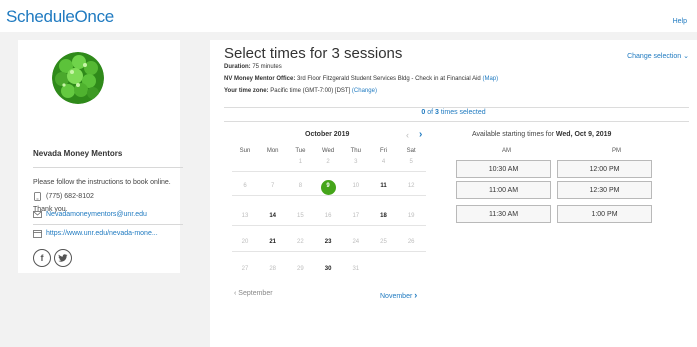 The image size is (697, 347). What do you see at coordinates (383, 151) in the screenshot?
I see `weekday-label: Fri` at bounding box center [383, 151].